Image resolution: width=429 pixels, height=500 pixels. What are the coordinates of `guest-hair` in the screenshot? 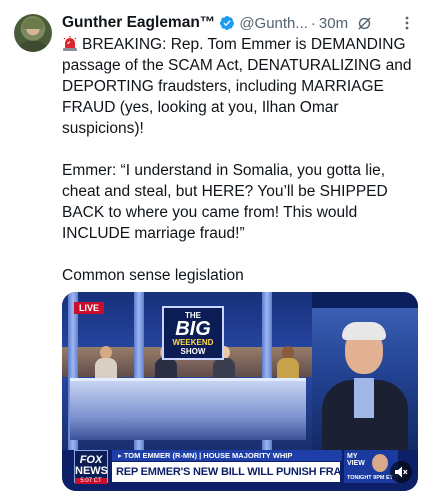 It's located at (364, 331).